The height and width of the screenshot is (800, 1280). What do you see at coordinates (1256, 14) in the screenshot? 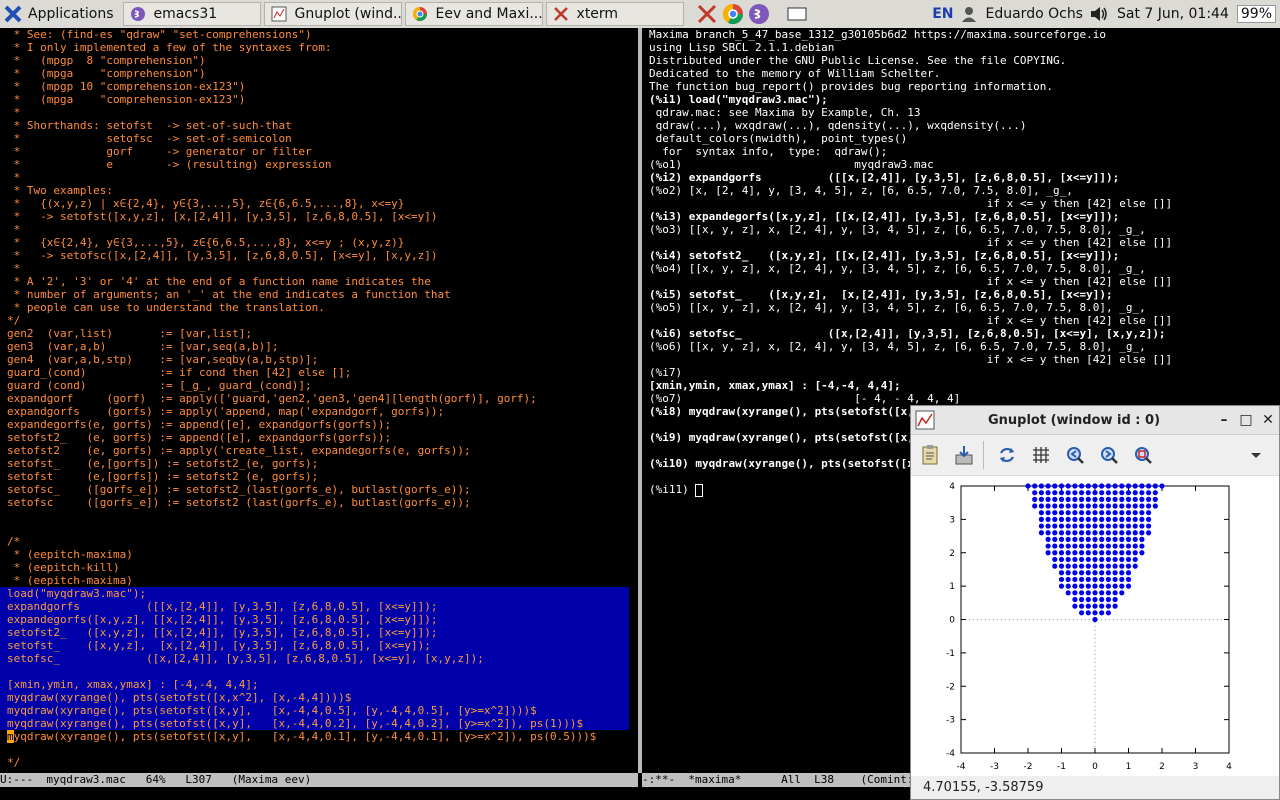
I see `battery-indicator: 99%` at bounding box center [1256, 14].